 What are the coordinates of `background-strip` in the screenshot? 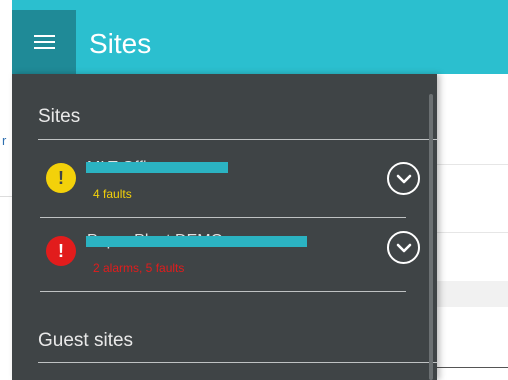 It's located at (472, 294).